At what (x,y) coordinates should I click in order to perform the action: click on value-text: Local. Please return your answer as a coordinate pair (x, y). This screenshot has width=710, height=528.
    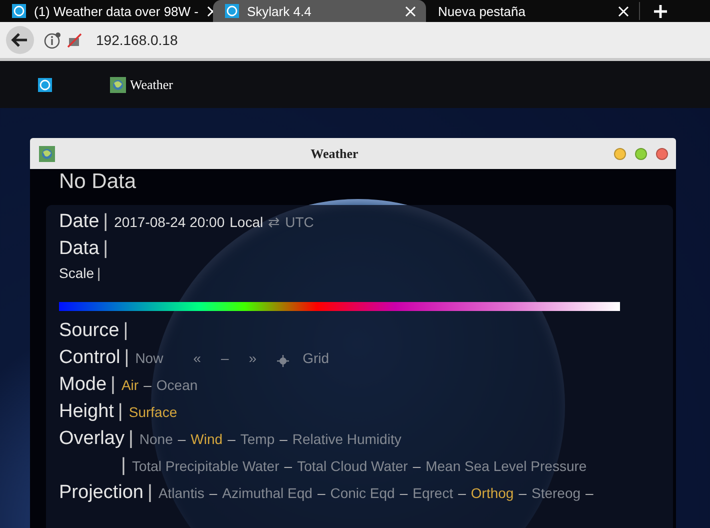
    Looking at the image, I should click on (247, 222).